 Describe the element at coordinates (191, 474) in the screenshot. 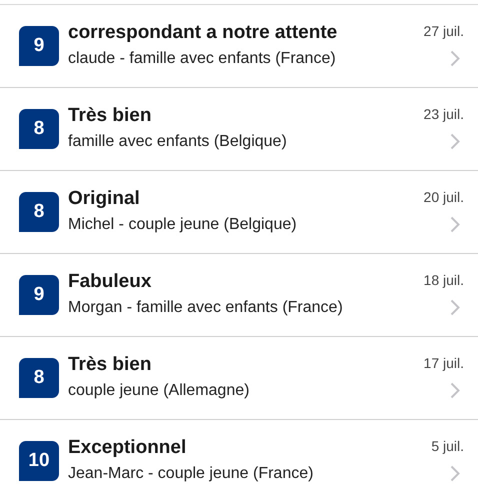

I see `reviewer-info: Jean-Marc - couple jeune (France)` at that location.